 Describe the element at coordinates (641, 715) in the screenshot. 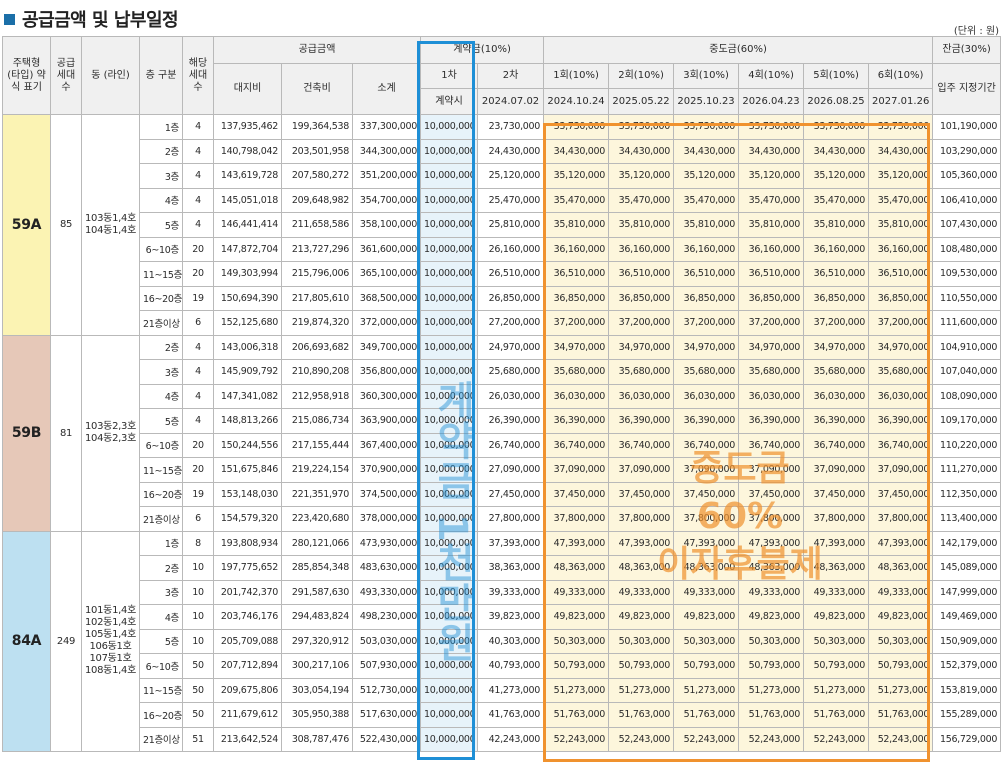

I see `middle-payment-cell: 51,763,000` at that location.